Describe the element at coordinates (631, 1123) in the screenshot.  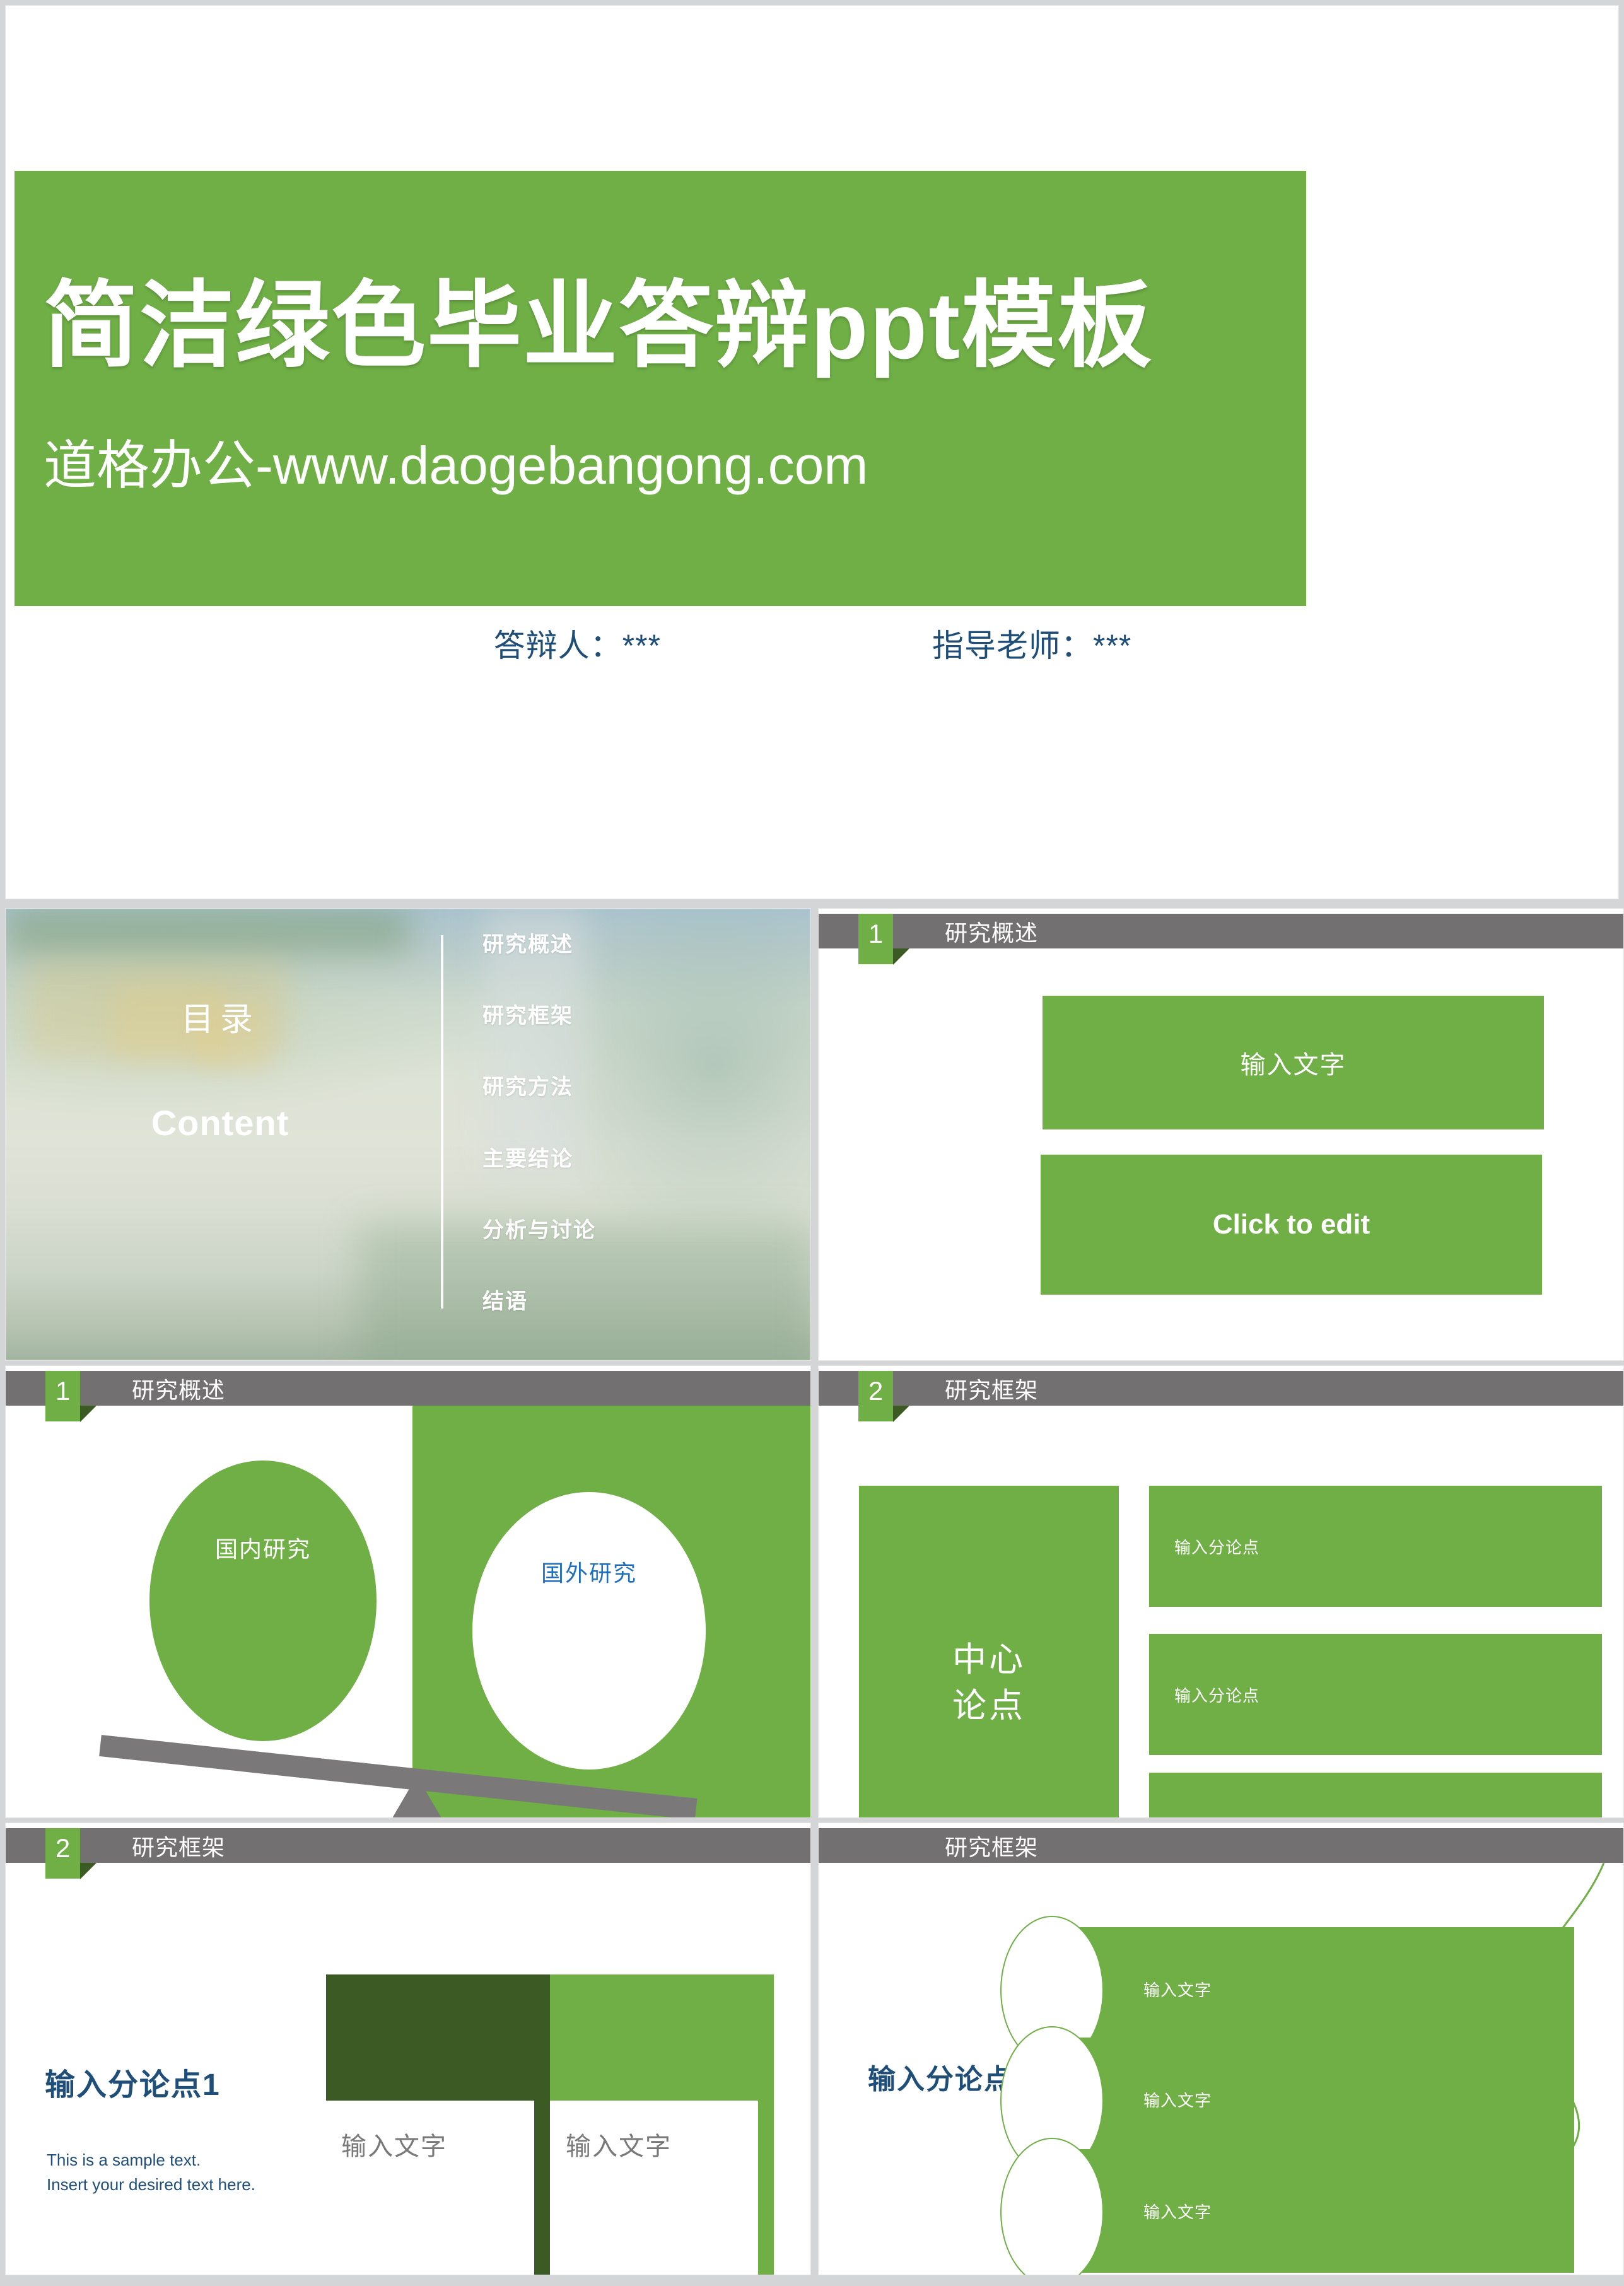
I see `toc-item-list: 研究概述 研究框架 研究方法 主要结论 分析与讨论 结语` at that location.